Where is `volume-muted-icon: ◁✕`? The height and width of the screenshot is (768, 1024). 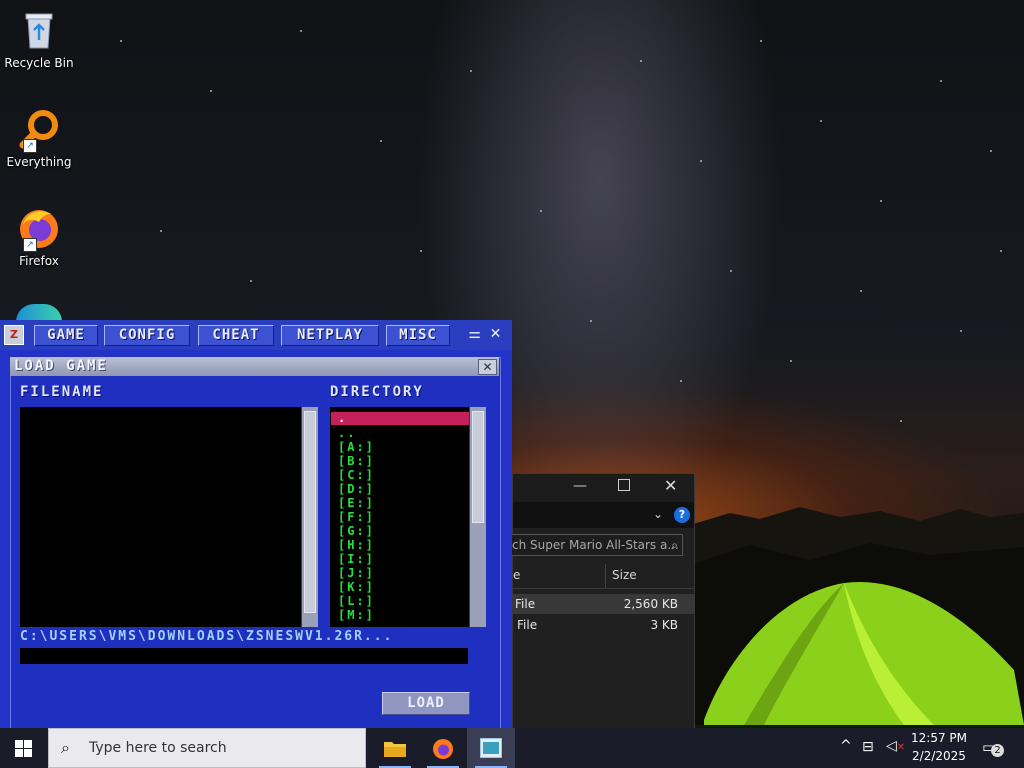 volume-muted-icon: ◁✕ is located at coordinates (895, 746).